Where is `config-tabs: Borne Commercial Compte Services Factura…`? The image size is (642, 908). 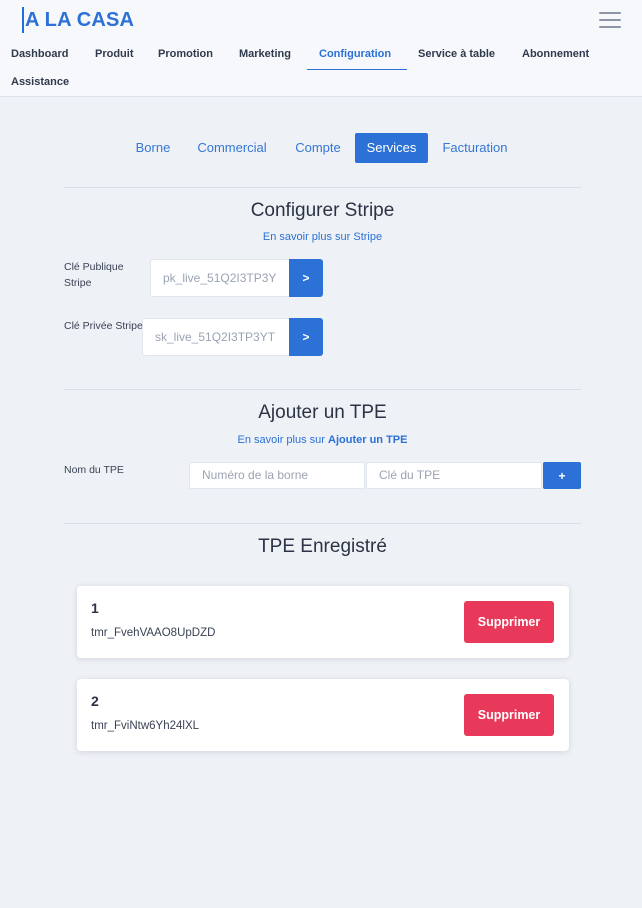
config-tabs: Borne Commercial Compte Services Factura… is located at coordinates (321, 148).